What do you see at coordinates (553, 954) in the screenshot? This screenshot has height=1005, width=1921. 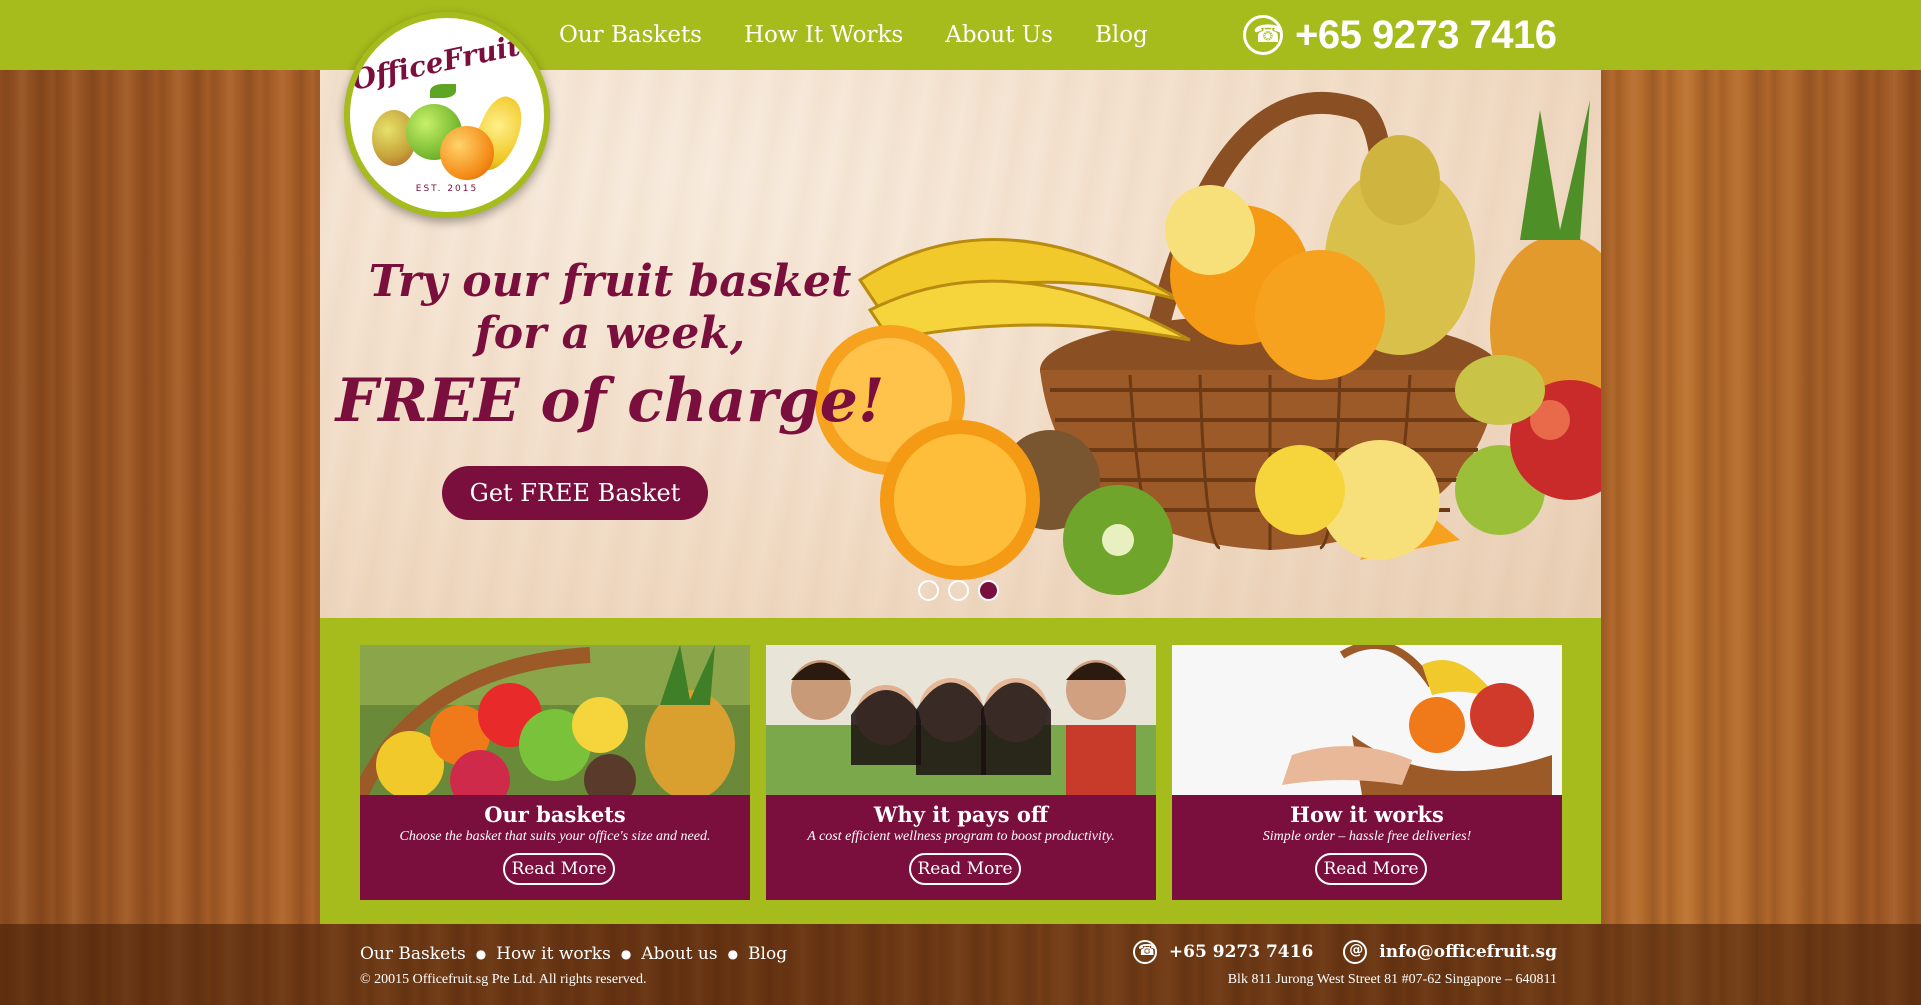 I see `footer-link-how-it-works: How it works` at bounding box center [553, 954].